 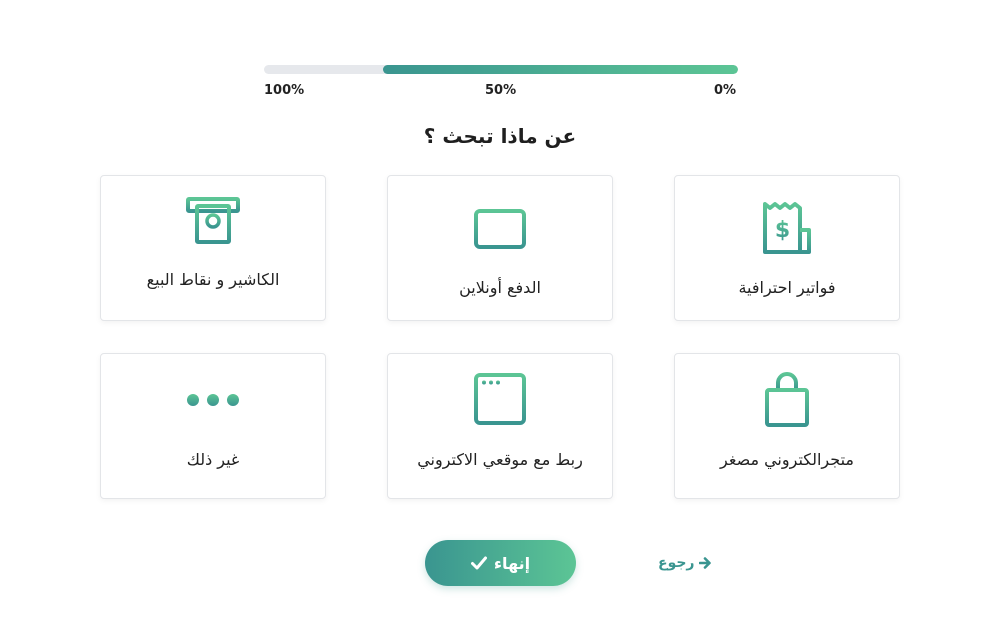 What do you see at coordinates (787, 459) in the screenshot?
I see `option-label: متجرالكتروني مصغر` at bounding box center [787, 459].